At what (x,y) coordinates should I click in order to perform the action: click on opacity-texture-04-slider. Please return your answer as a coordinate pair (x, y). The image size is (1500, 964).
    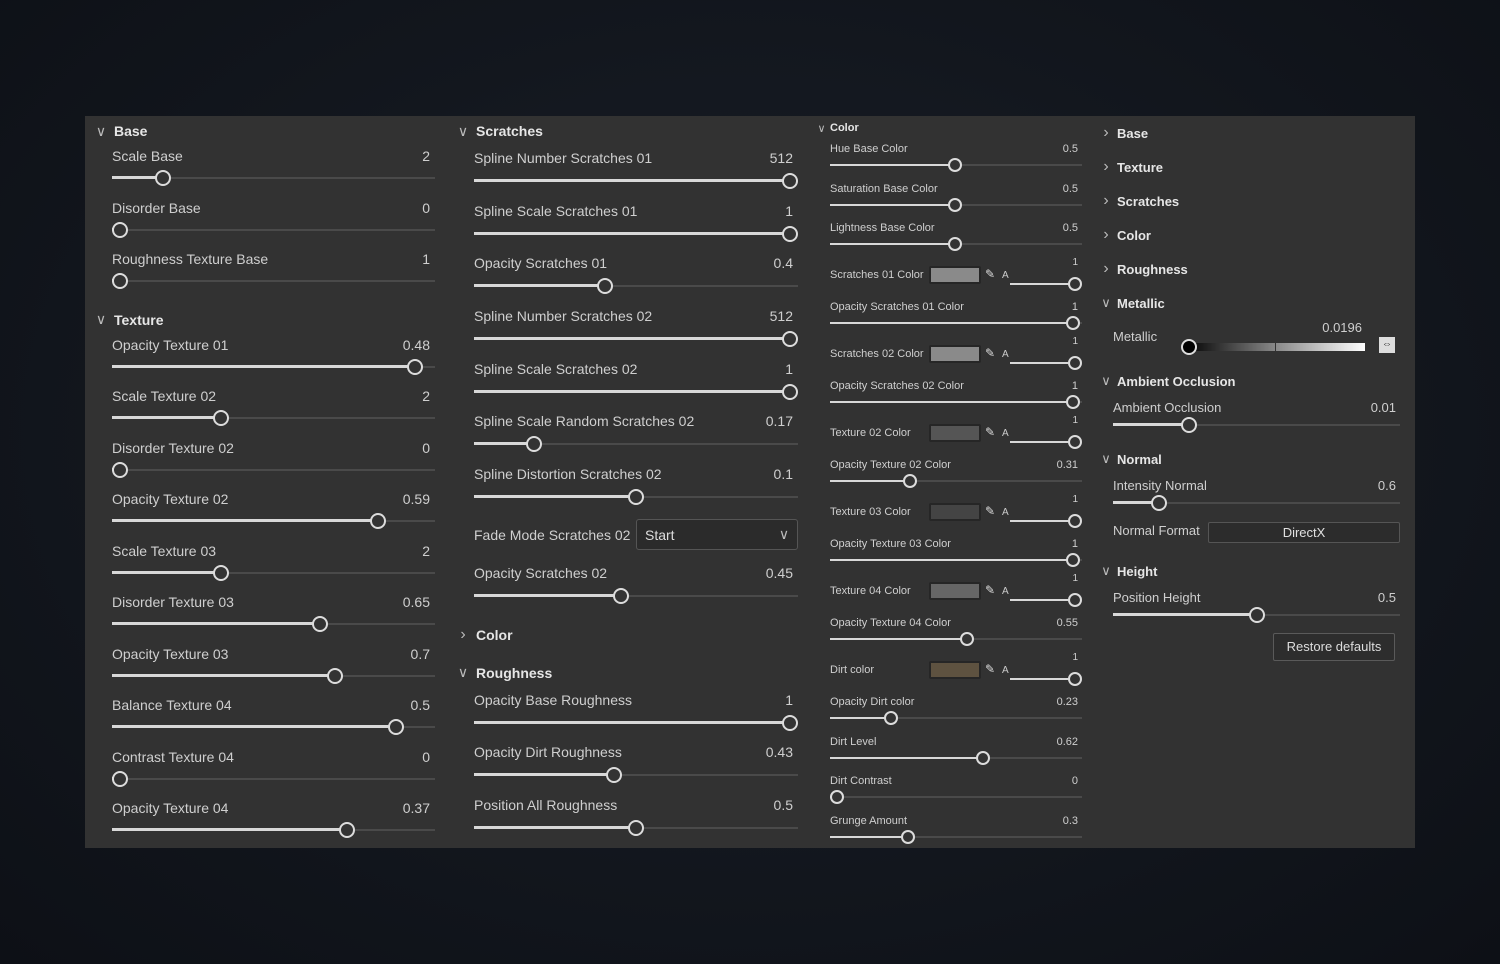
    Looking at the image, I should click on (273, 830).